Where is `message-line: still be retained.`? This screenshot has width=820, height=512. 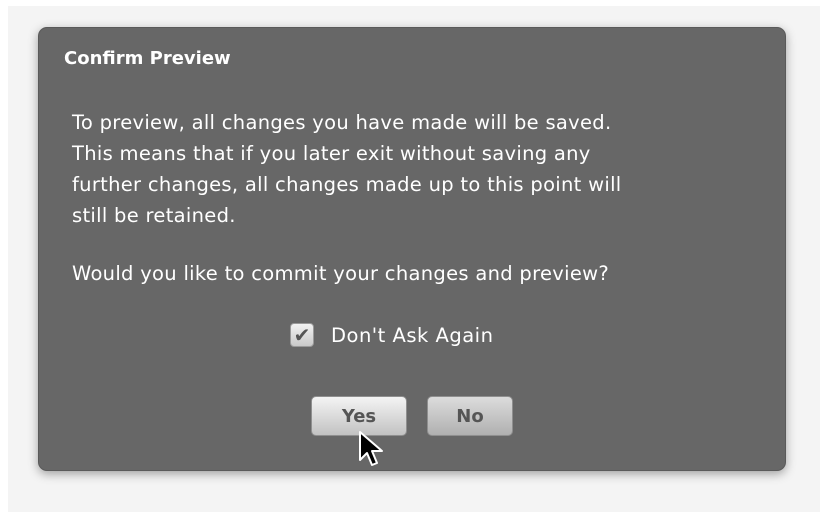 message-line: still be retained. is located at coordinates (154, 215).